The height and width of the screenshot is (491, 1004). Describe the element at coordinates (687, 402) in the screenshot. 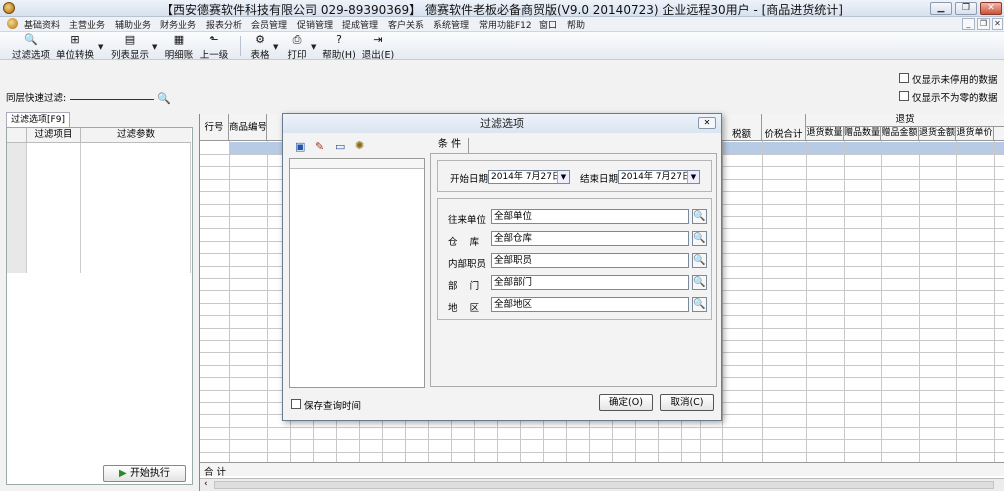

I see `cancel-button: 取消(C)` at that location.